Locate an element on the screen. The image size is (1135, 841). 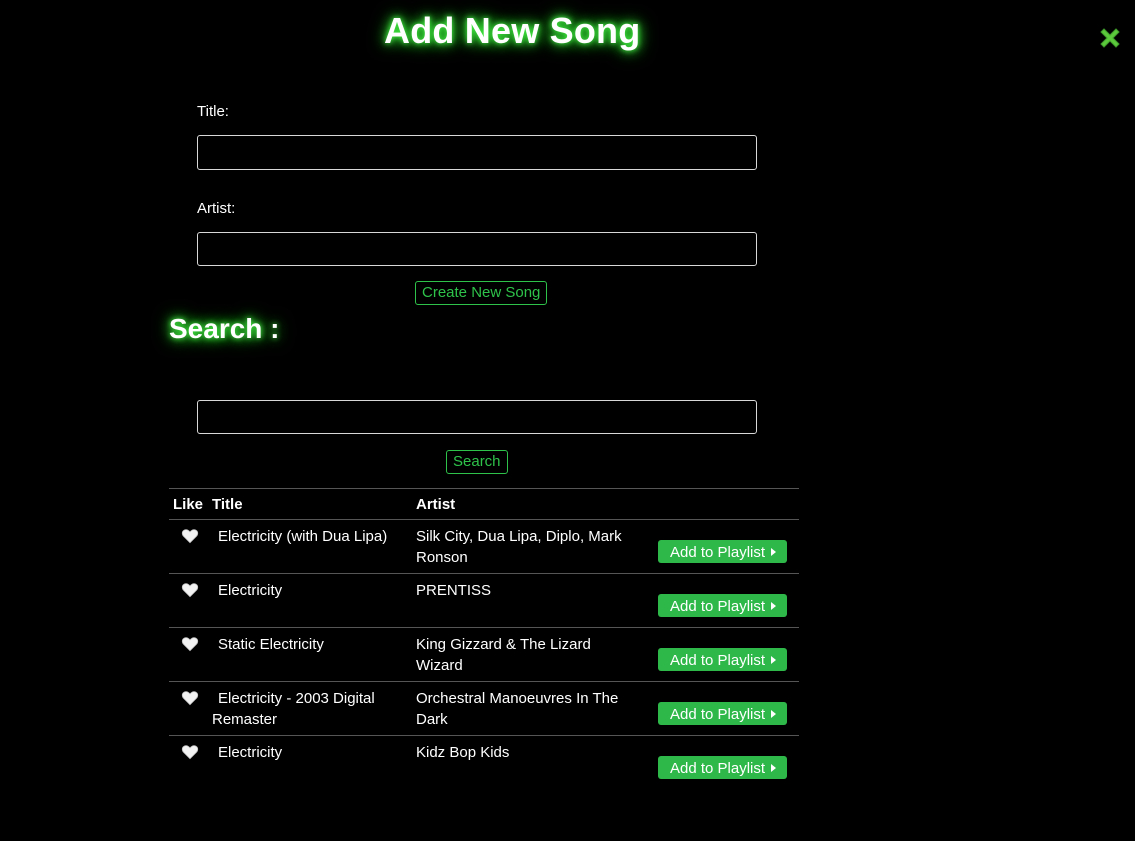
header-artist: Artist is located at coordinates (436, 504).